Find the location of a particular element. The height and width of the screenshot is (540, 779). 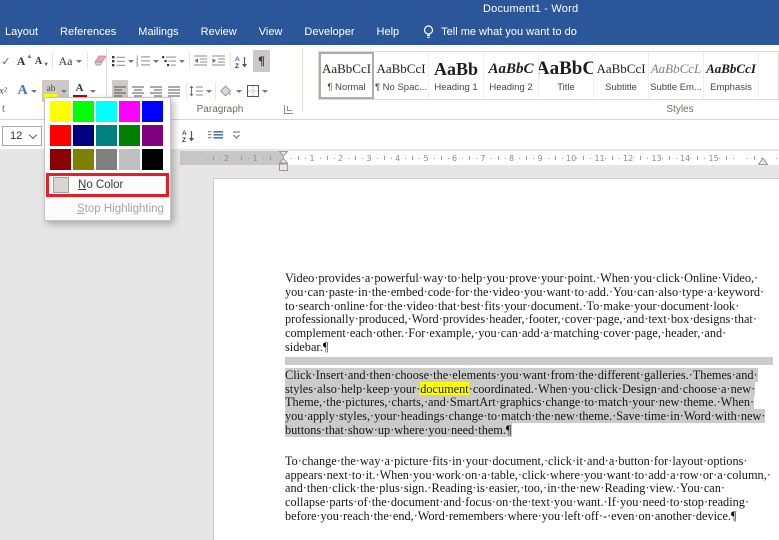

change-case-button: Aa is located at coordinates (70, 61).